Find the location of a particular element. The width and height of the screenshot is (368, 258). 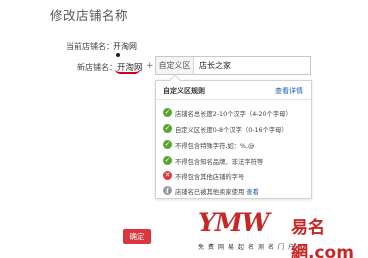

rule-text: 店铺名总长度2-10个汉字（4-20个字母） is located at coordinates (233, 114).